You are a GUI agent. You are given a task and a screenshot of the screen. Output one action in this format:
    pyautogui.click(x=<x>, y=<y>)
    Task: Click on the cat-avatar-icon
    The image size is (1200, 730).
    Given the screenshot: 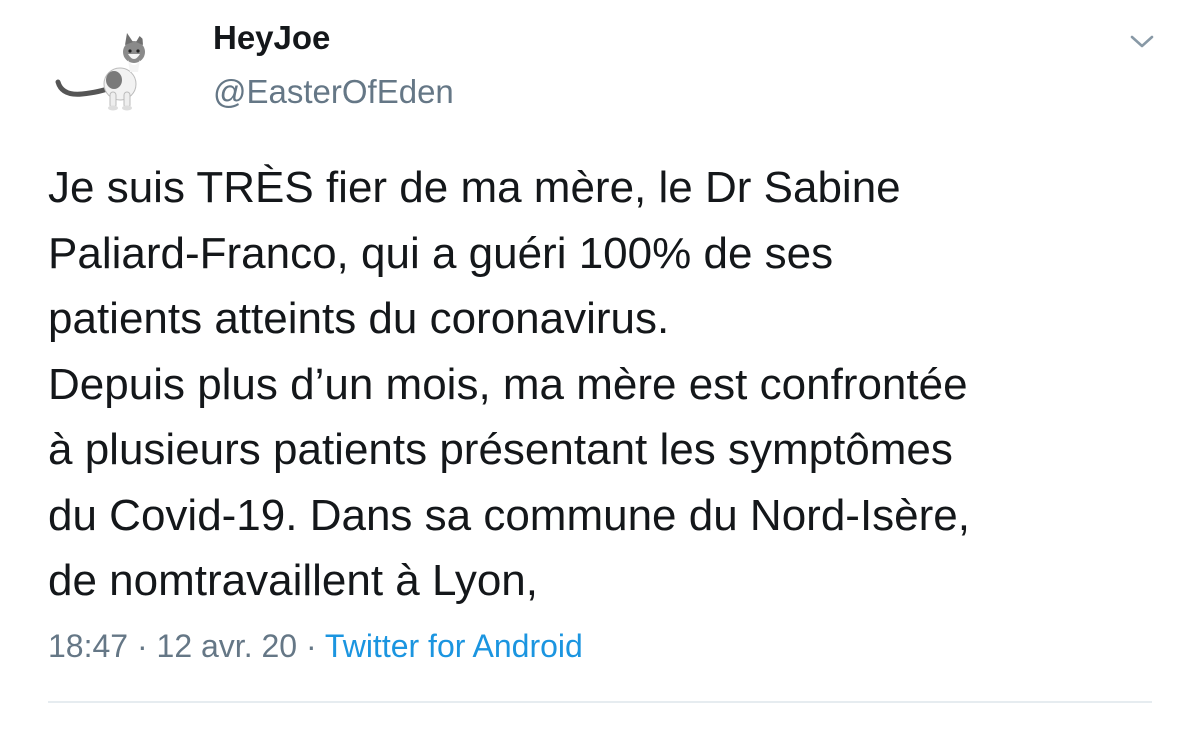 What is the action you would take?
    pyautogui.click(x=100, y=71)
    